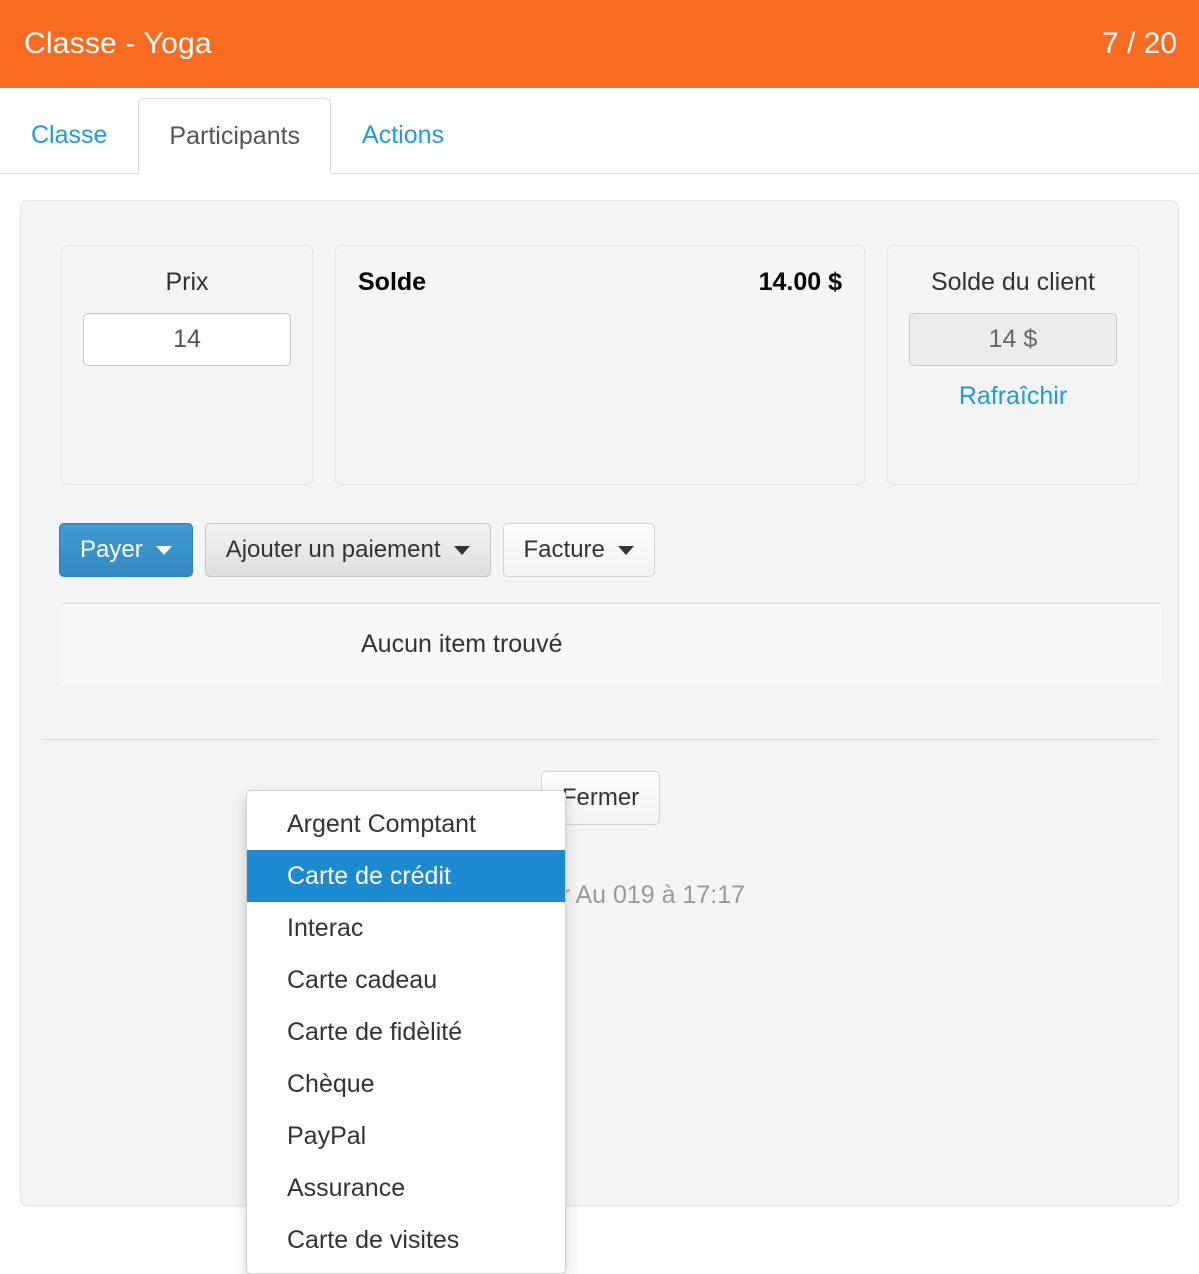 Image resolution: width=1199 pixels, height=1274 pixels. I want to click on empty-results-message: Aucun item trouvé, so click(462, 644).